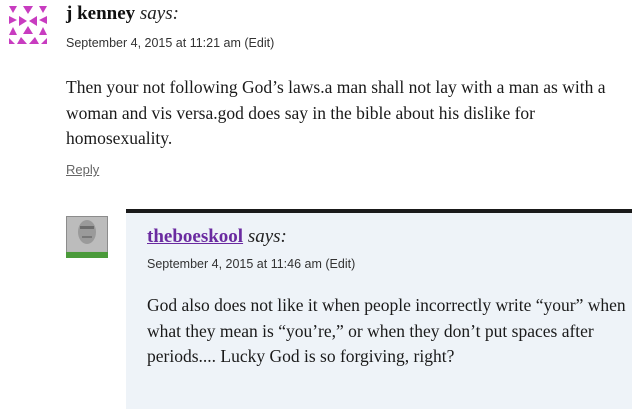 The image size is (640, 414). I want to click on identicon-avatar-icon, so click(28, 25).